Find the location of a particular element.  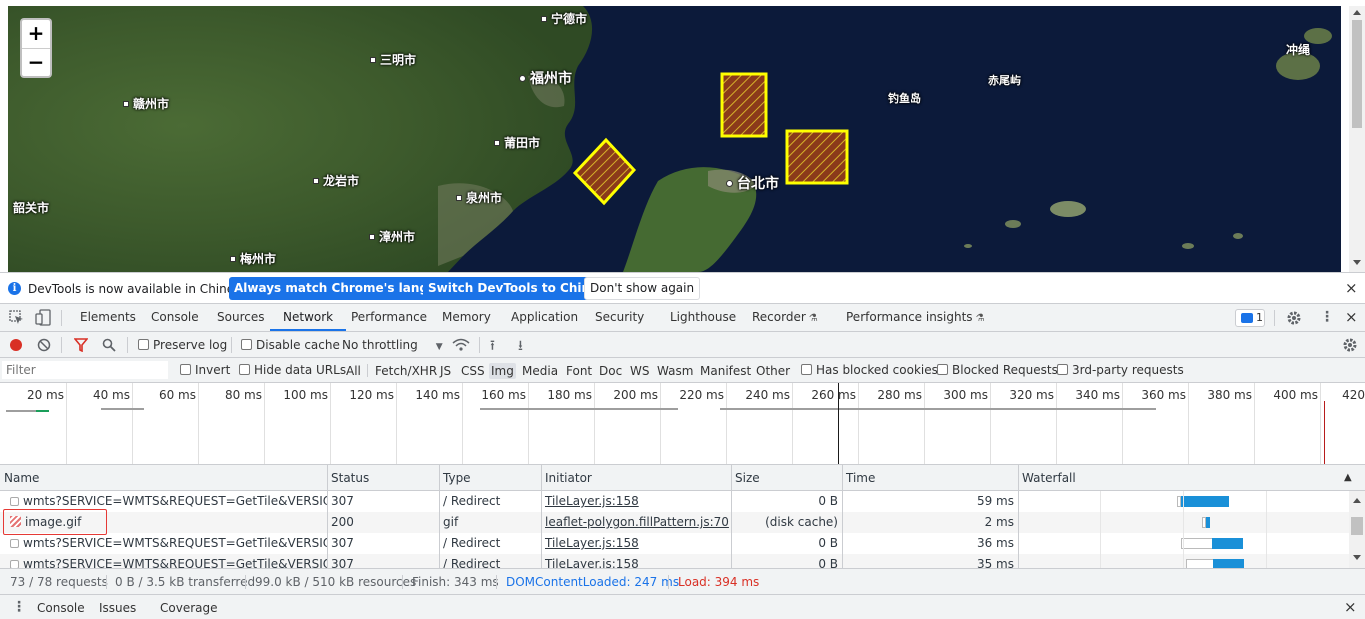

disable-cache-checkbox: Disable cache is located at coordinates (290, 345).